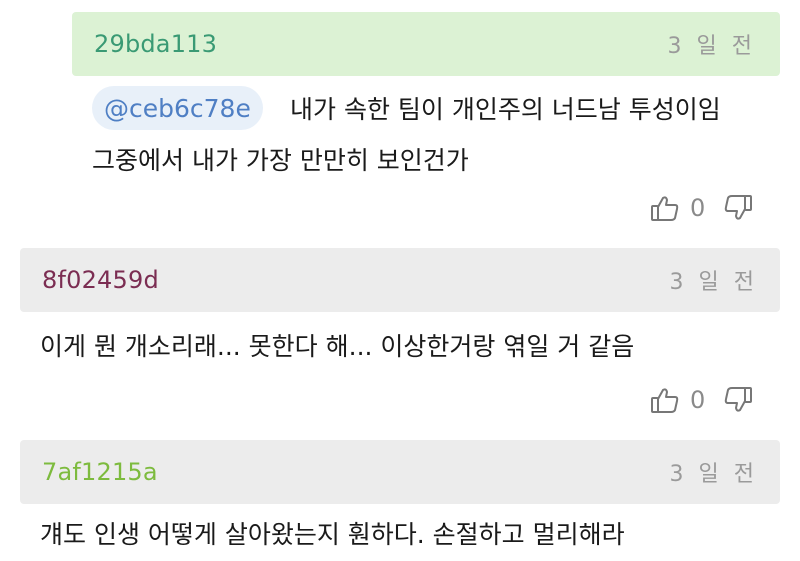 The image size is (800, 561). What do you see at coordinates (332, 534) in the screenshot?
I see `comment-text: 걔도 인생 어떻게 살아왔는지 훤하다. 손절하고 멀리해라` at bounding box center [332, 534].